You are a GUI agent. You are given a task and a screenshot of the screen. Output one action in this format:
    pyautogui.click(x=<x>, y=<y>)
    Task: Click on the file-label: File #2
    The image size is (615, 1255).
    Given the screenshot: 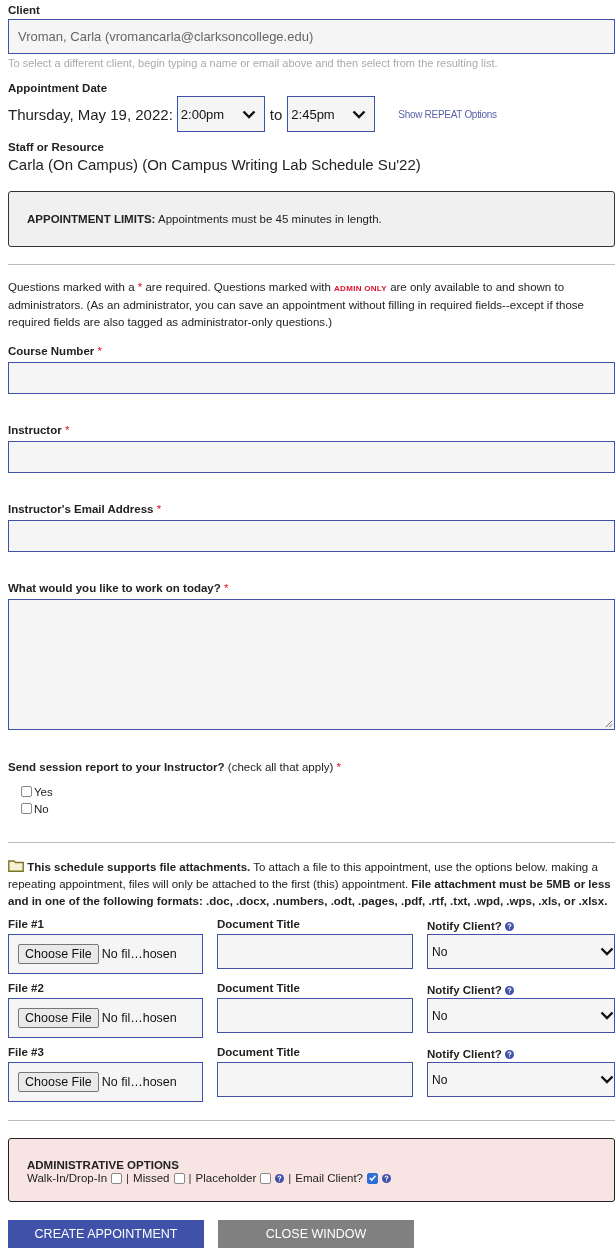 What is the action you would take?
    pyautogui.click(x=26, y=989)
    